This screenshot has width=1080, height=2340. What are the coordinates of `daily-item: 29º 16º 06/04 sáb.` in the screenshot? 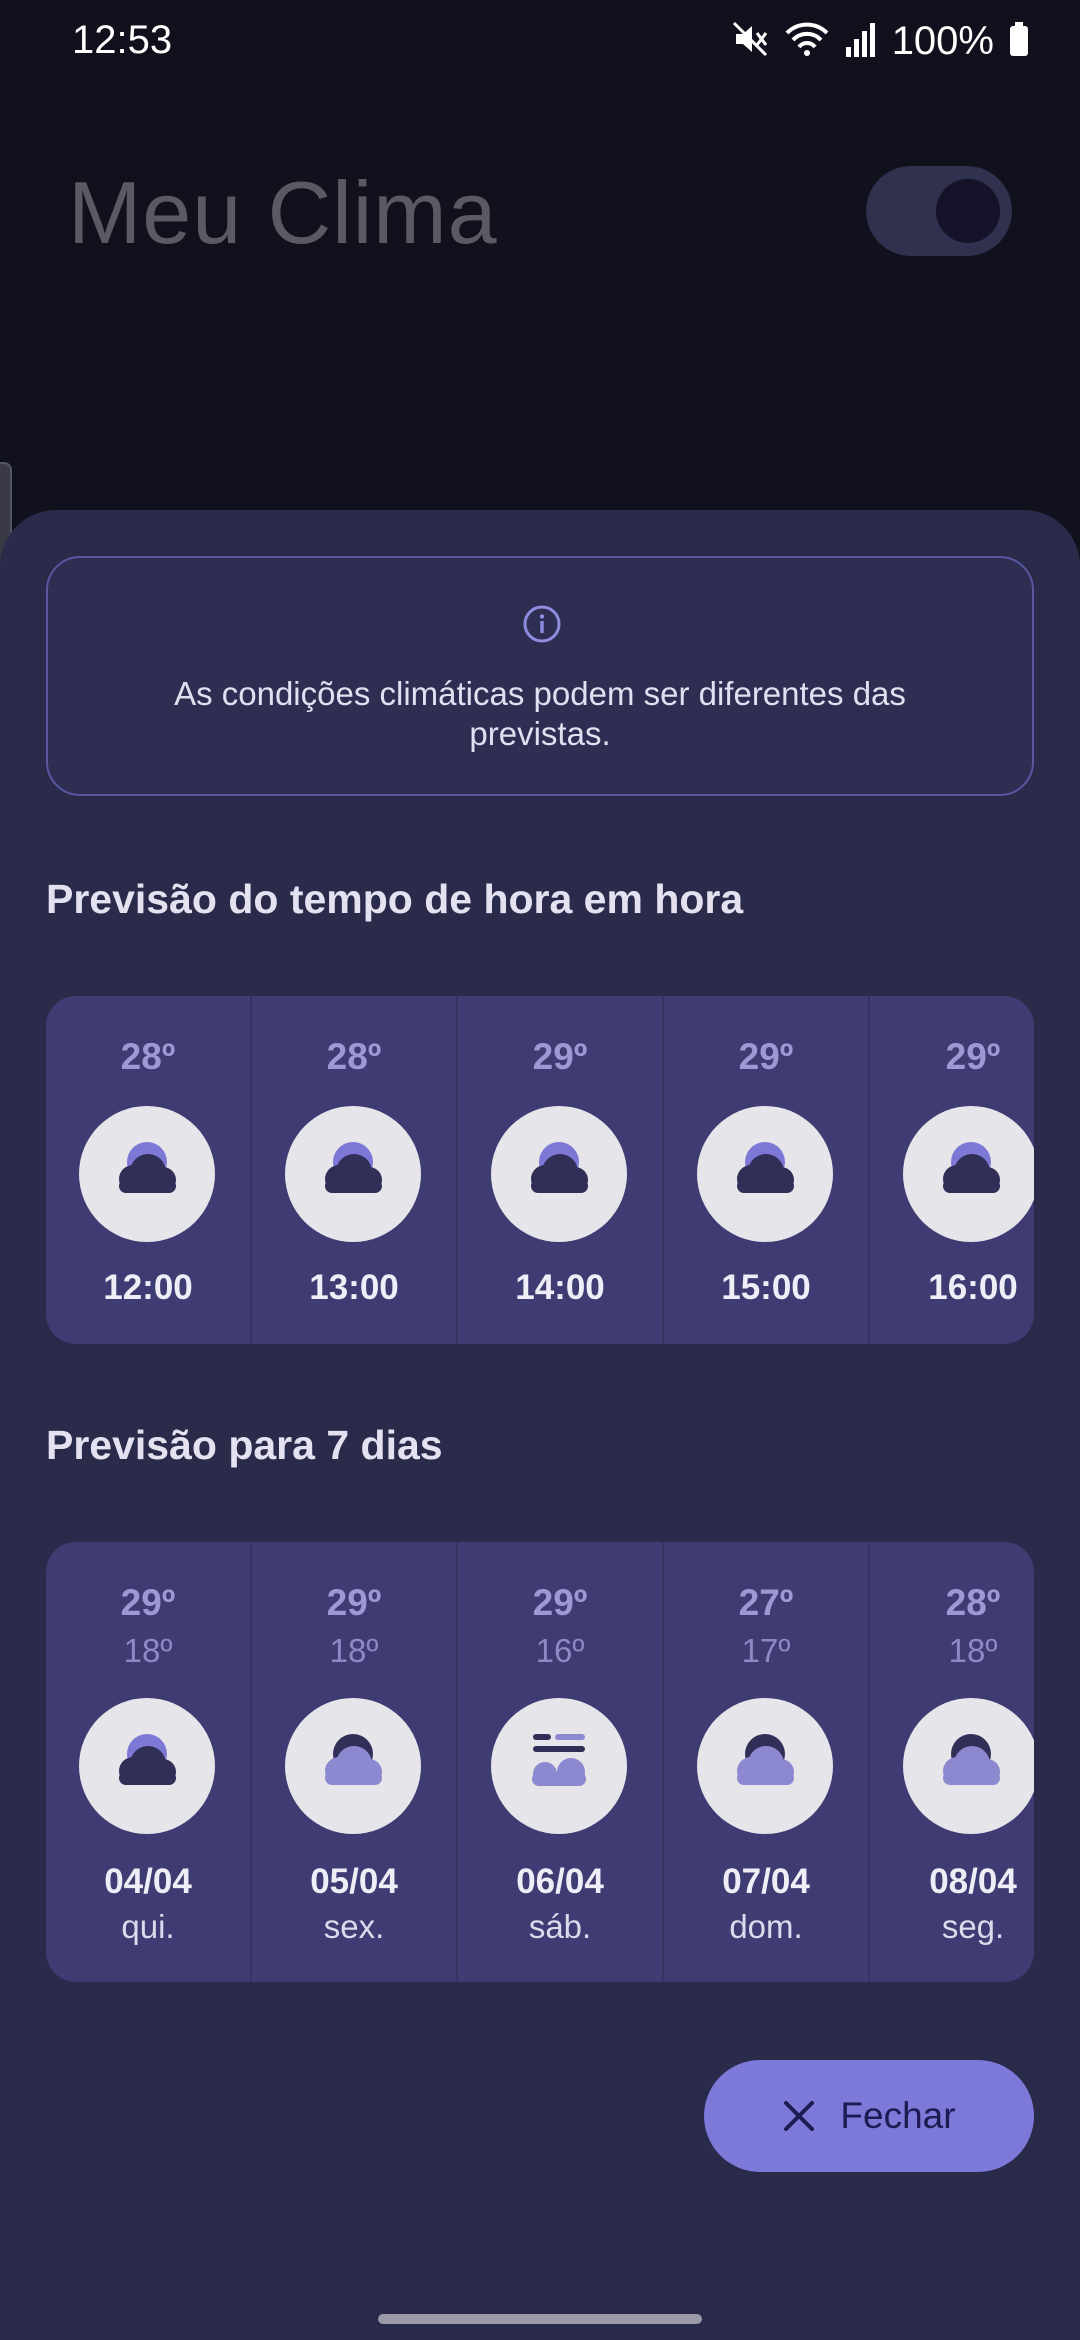 It's located at (561, 1762).